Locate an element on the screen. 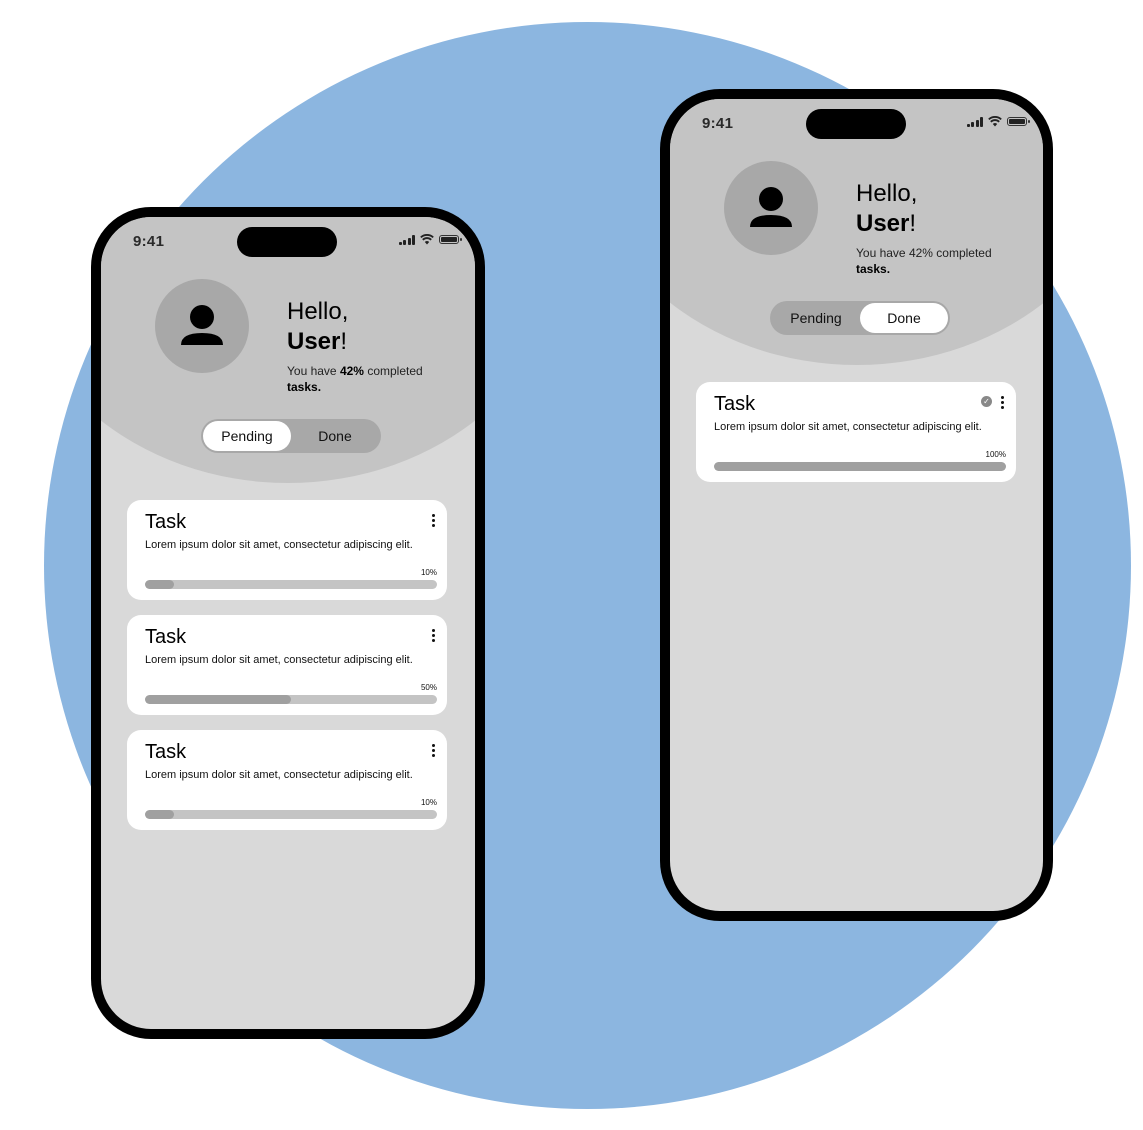 This screenshot has height=1130, width=1143. task-progress-label: 100% is located at coordinates (995, 454).